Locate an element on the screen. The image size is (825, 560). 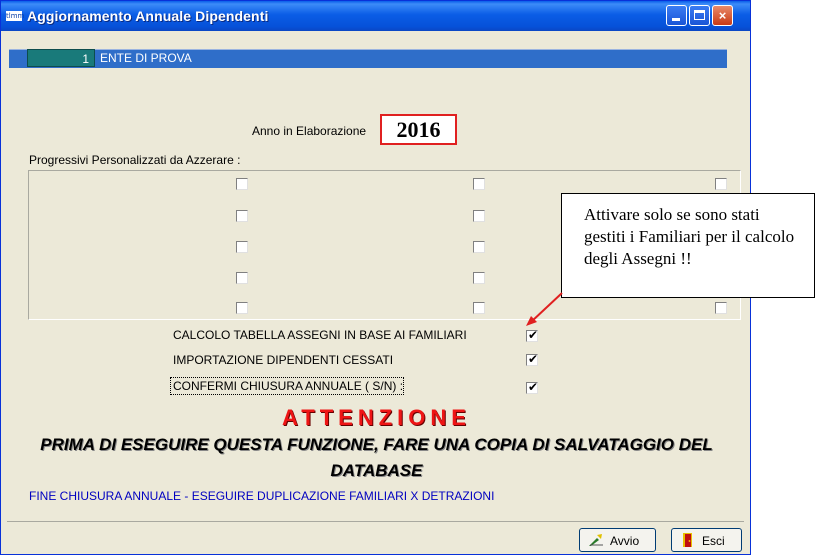
callout-arrow is located at coordinates (544, 309).